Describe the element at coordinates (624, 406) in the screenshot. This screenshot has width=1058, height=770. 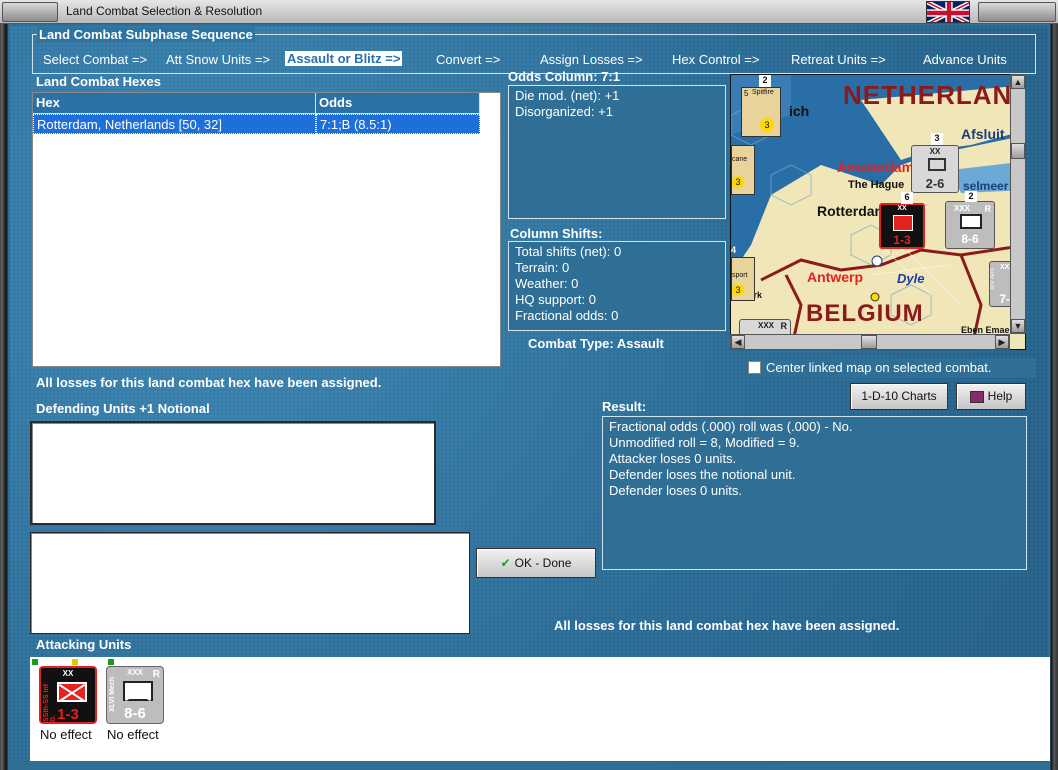
I see `result-title: Result:` at that location.